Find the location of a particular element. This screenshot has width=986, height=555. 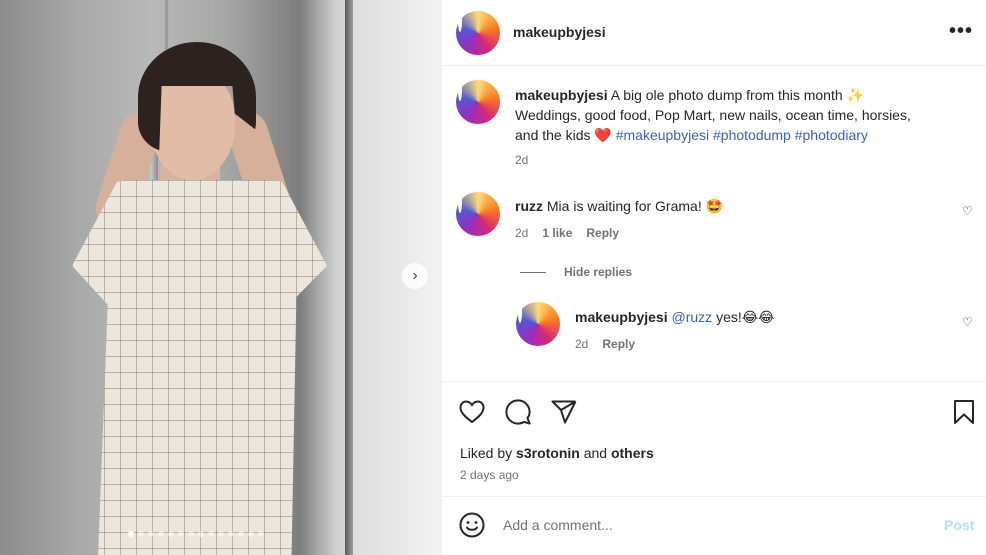

liked-prefix: Liked by is located at coordinates (486, 453).